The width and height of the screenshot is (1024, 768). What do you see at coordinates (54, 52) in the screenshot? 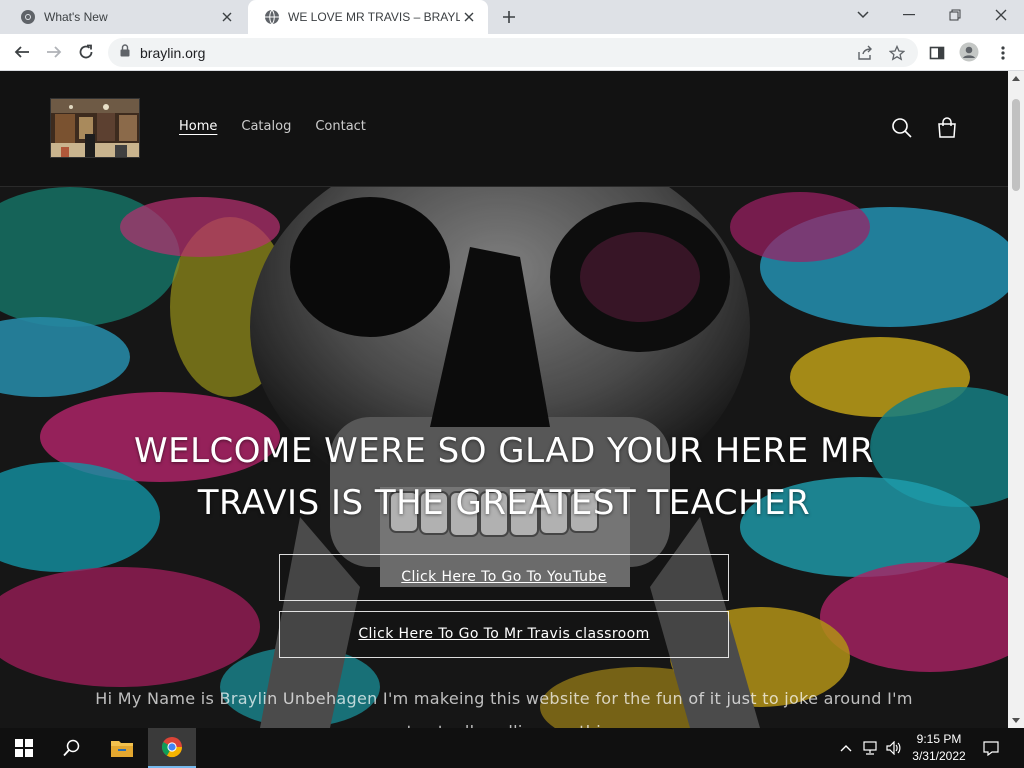
I see `forward-arrow-icon` at bounding box center [54, 52].